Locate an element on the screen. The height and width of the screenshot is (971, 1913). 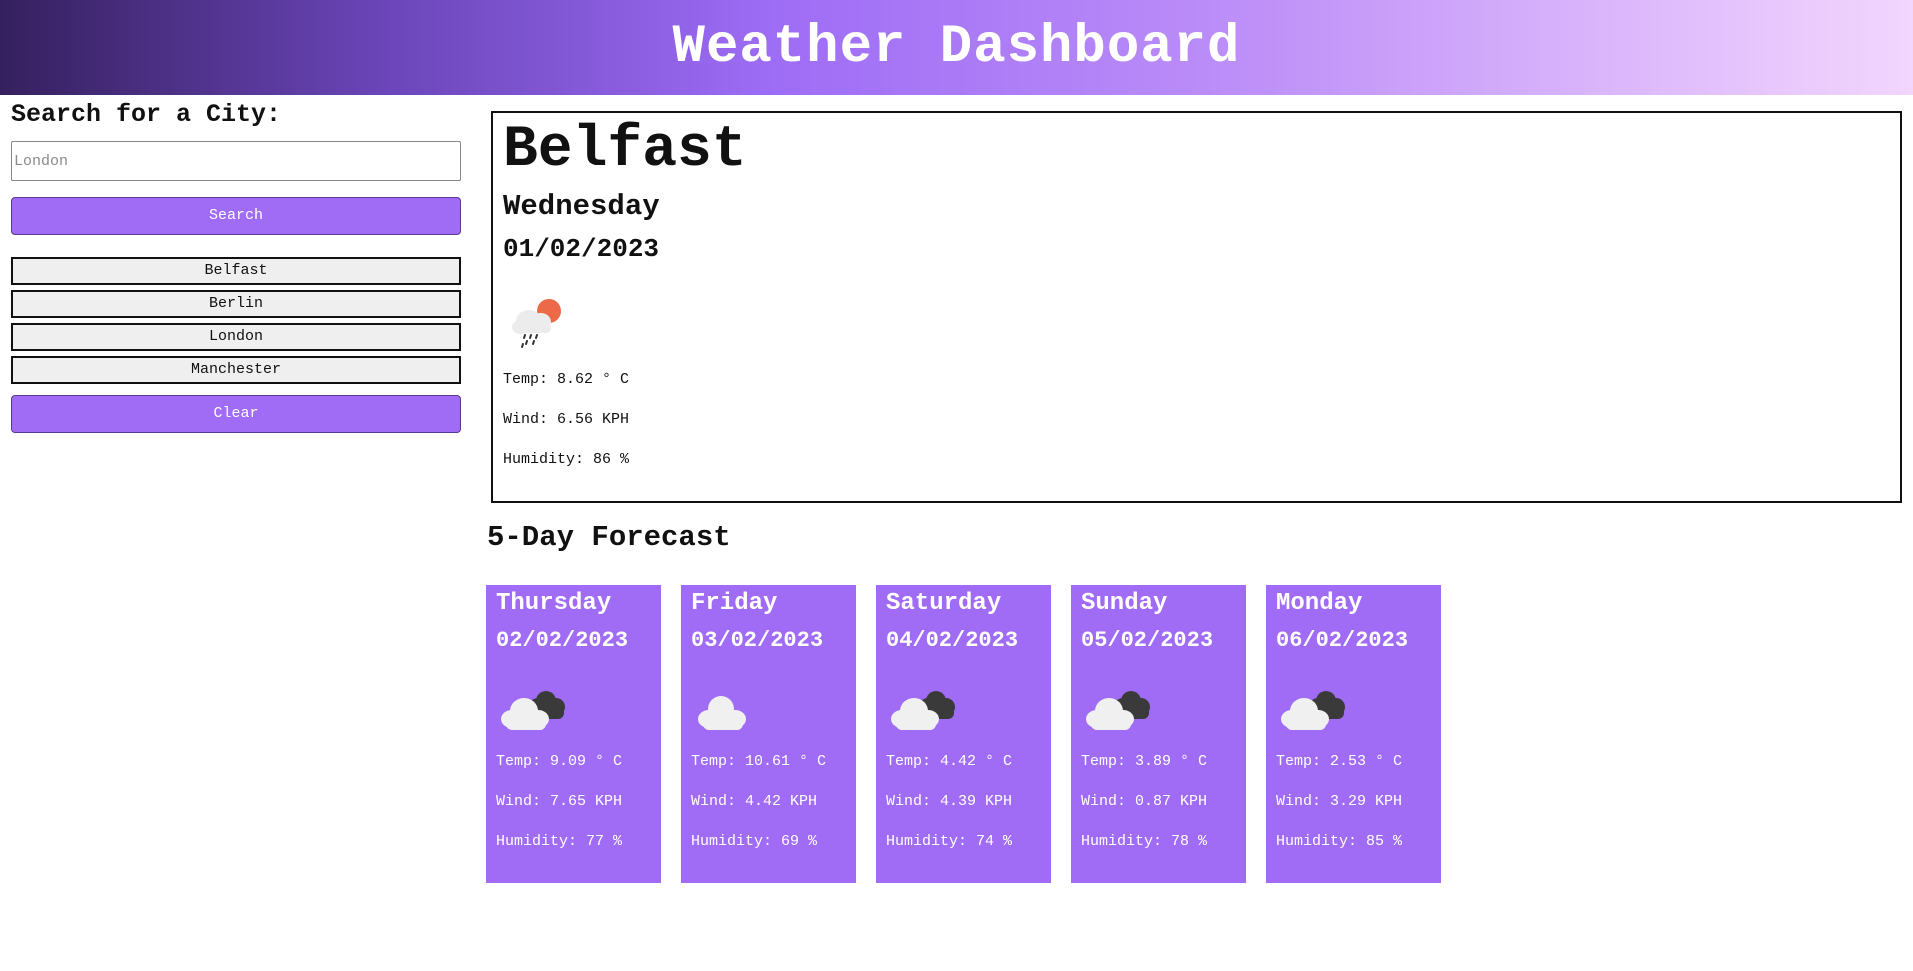
current-city-name: Belfast is located at coordinates (625, 150).